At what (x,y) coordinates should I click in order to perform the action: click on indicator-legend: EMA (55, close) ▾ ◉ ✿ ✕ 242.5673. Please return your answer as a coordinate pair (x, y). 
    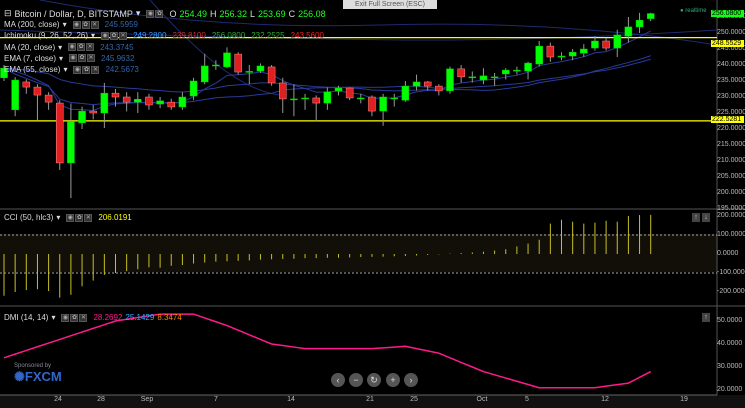
    Looking at the image, I should click on (73, 69).